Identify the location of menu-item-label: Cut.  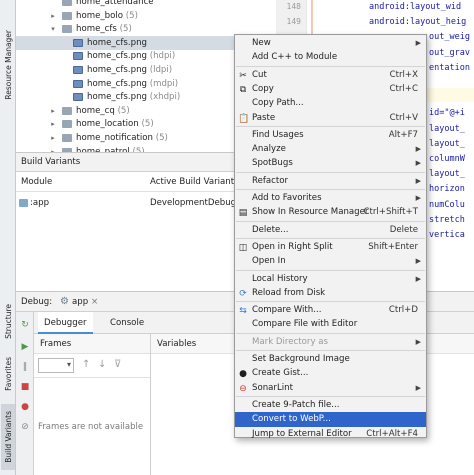
(259, 74).